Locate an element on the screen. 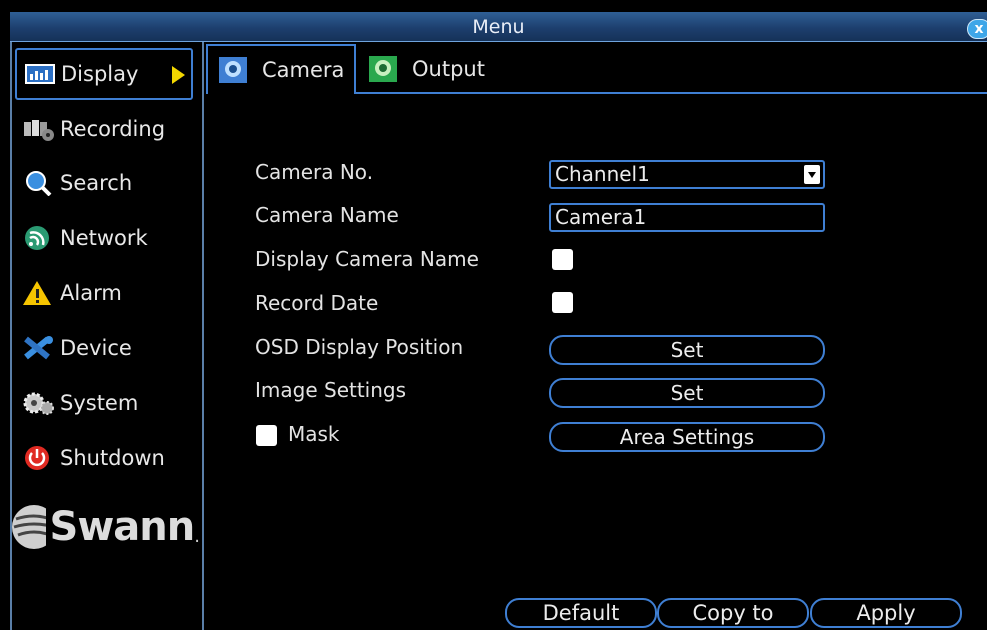  sidebar-item-label: Shutdown is located at coordinates (112, 458).